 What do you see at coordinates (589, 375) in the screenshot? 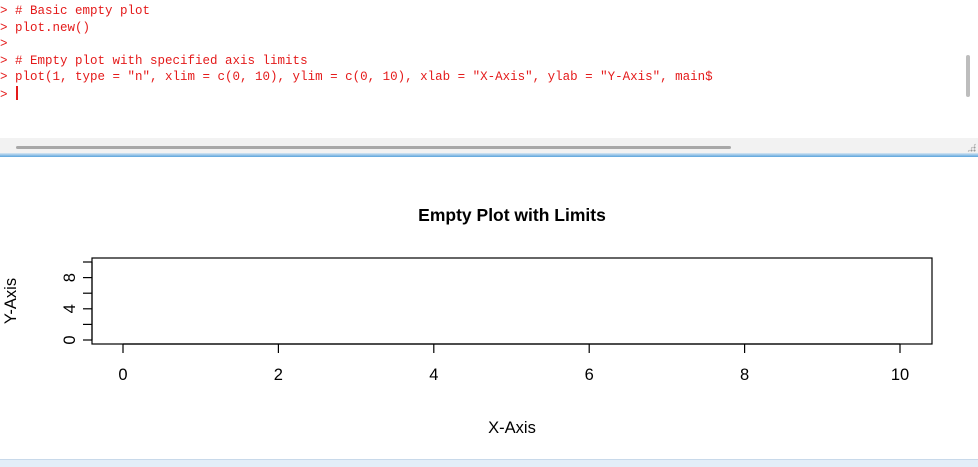
I see `x-tick-label: 6` at bounding box center [589, 375].